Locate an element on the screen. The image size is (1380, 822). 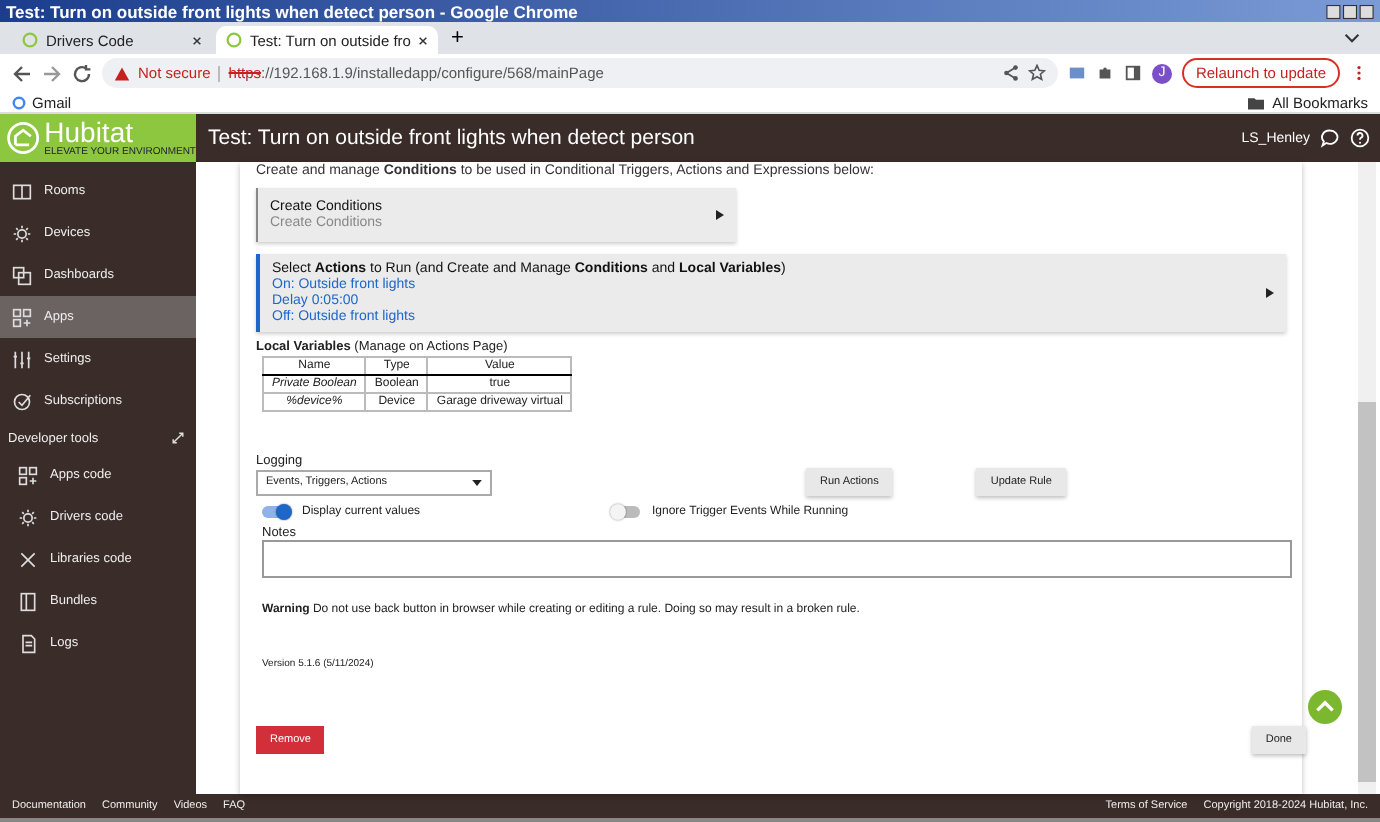
chat-bubble-icon is located at coordinates (1330, 138).